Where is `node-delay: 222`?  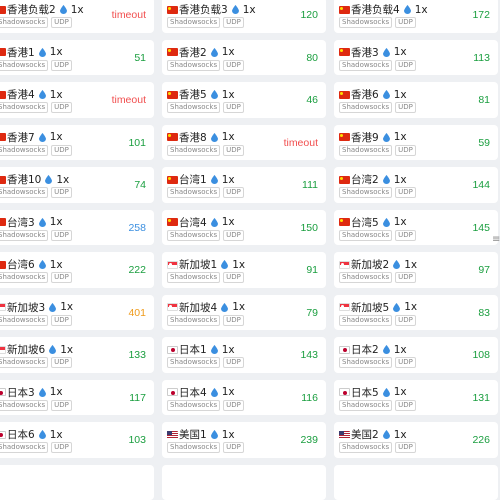 node-delay: 222 is located at coordinates (137, 270).